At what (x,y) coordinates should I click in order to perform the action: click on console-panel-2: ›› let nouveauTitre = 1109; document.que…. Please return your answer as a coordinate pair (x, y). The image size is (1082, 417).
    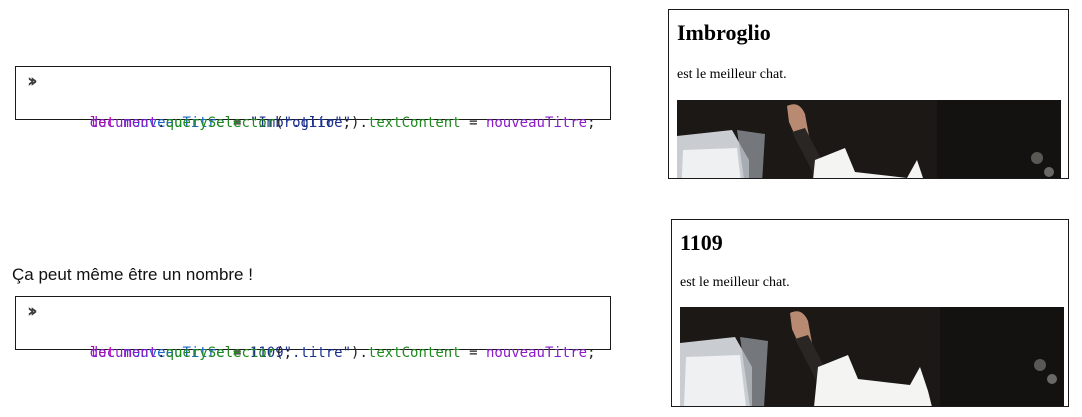
    Looking at the image, I should click on (313, 328).